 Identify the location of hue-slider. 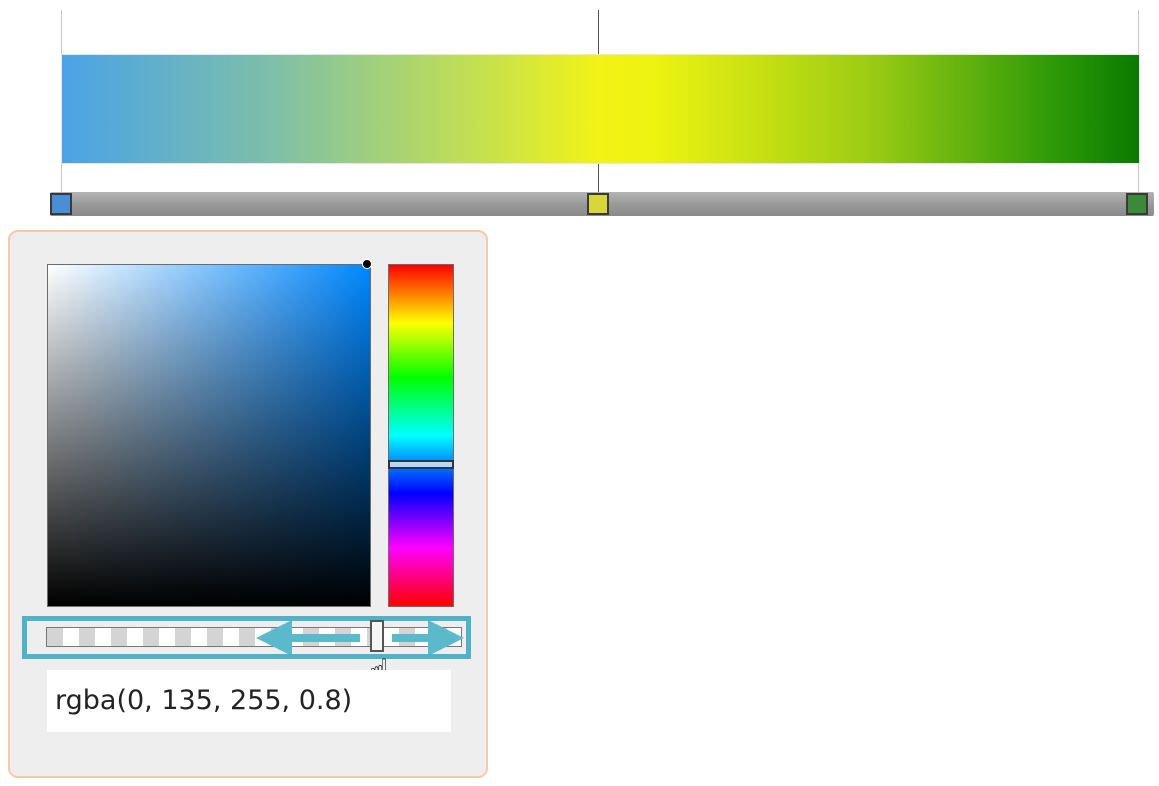
(421, 435).